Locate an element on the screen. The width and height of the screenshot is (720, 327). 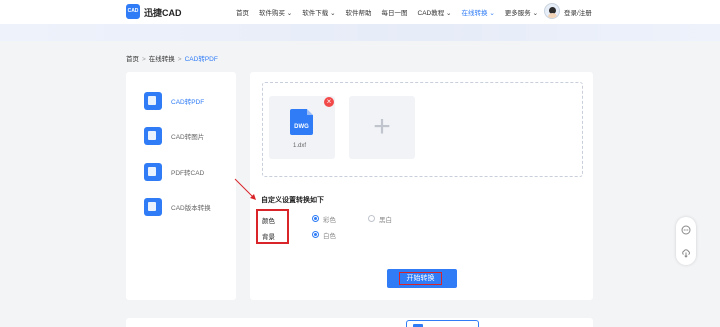
background-option-white-label: 白色 is located at coordinates (329, 235).